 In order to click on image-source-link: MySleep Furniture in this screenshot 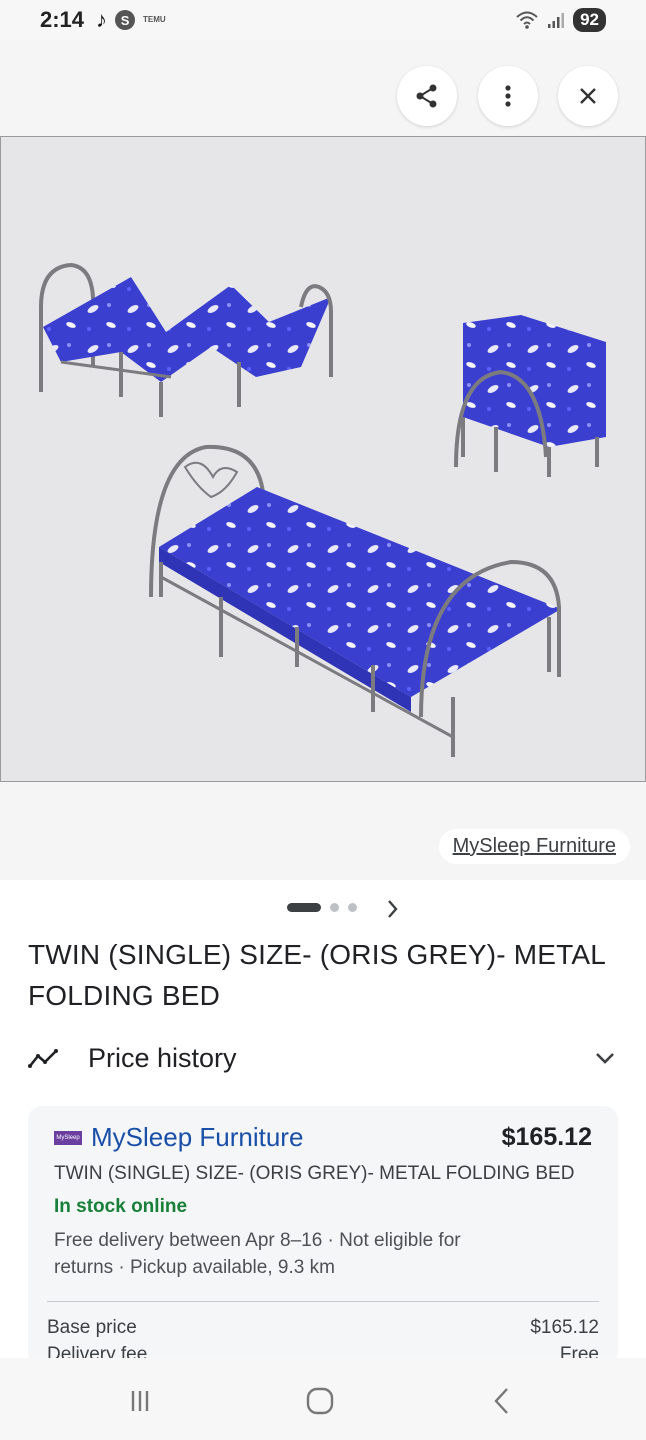, I will do `click(534, 846)`.